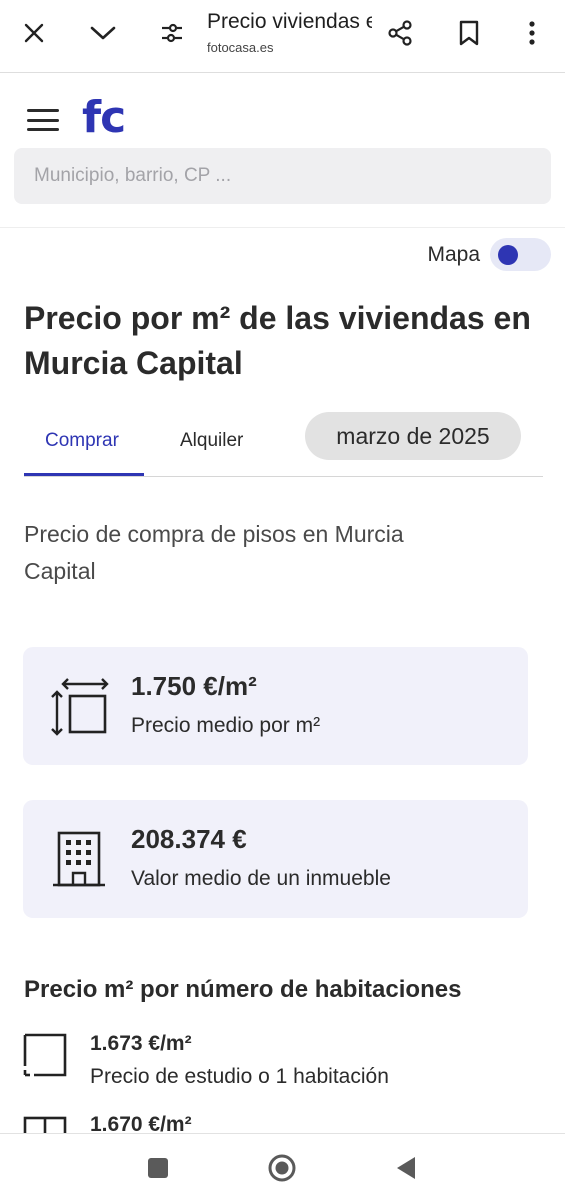 The height and width of the screenshot is (1200, 565). What do you see at coordinates (261, 878) in the screenshot?
I see `avg-property-value-label: Valor medio de un inmueble` at bounding box center [261, 878].